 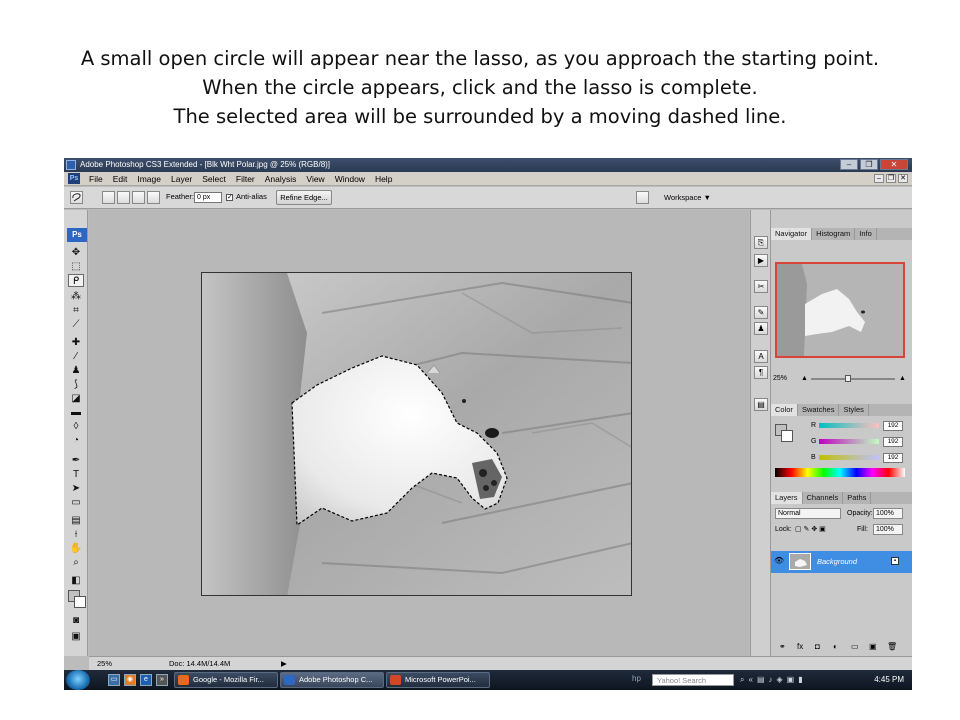 I want to click on antialias-checkbox: ✓, so click(x=229, y=197).